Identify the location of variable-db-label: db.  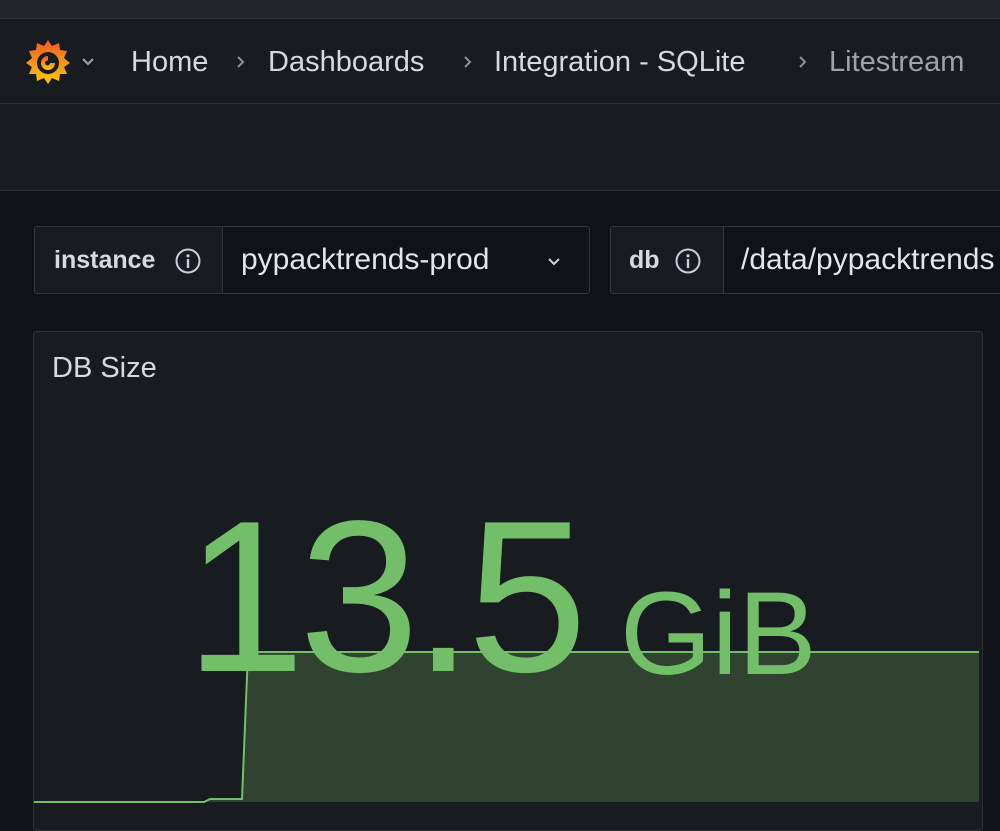
(667, 260).